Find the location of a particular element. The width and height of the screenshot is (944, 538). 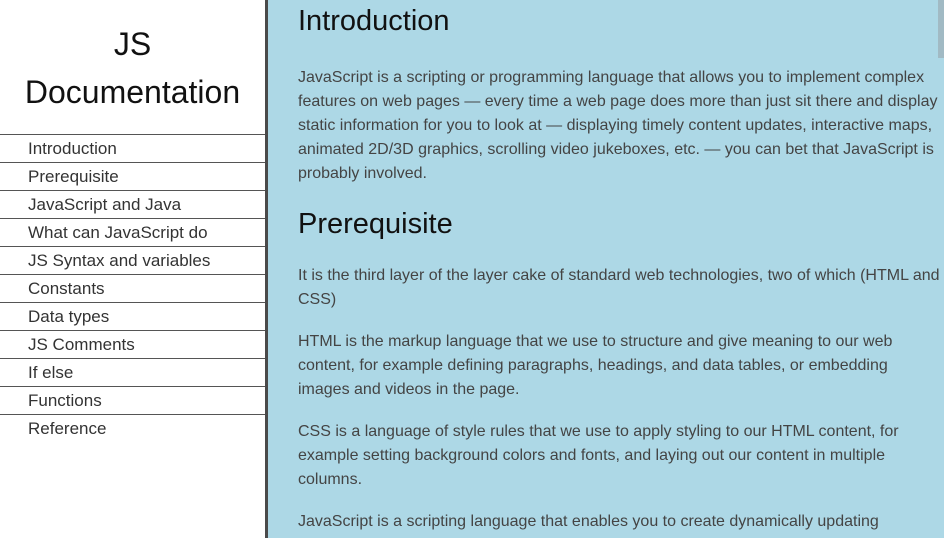

nav-item-if-else: If else is located at coordinates (132, 372).